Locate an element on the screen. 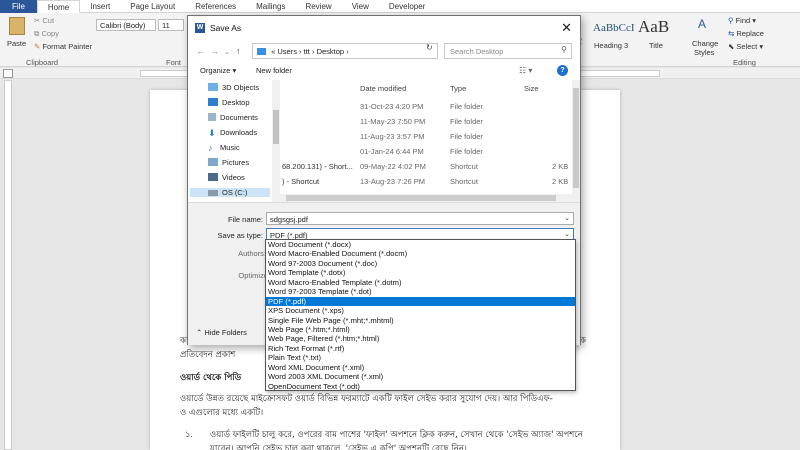  chevron-icon: « is located at coordinates (273, 51).